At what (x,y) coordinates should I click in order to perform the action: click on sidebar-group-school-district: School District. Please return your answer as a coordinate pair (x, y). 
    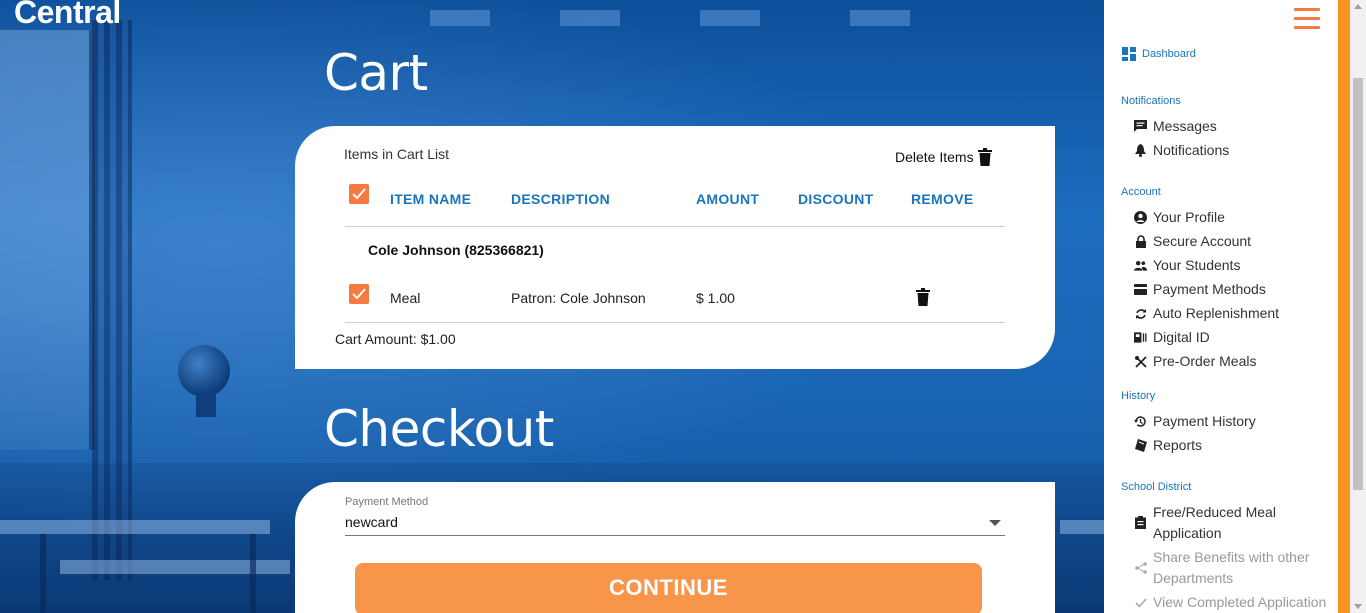
    Looking at the image, I should click on (1156, 487).